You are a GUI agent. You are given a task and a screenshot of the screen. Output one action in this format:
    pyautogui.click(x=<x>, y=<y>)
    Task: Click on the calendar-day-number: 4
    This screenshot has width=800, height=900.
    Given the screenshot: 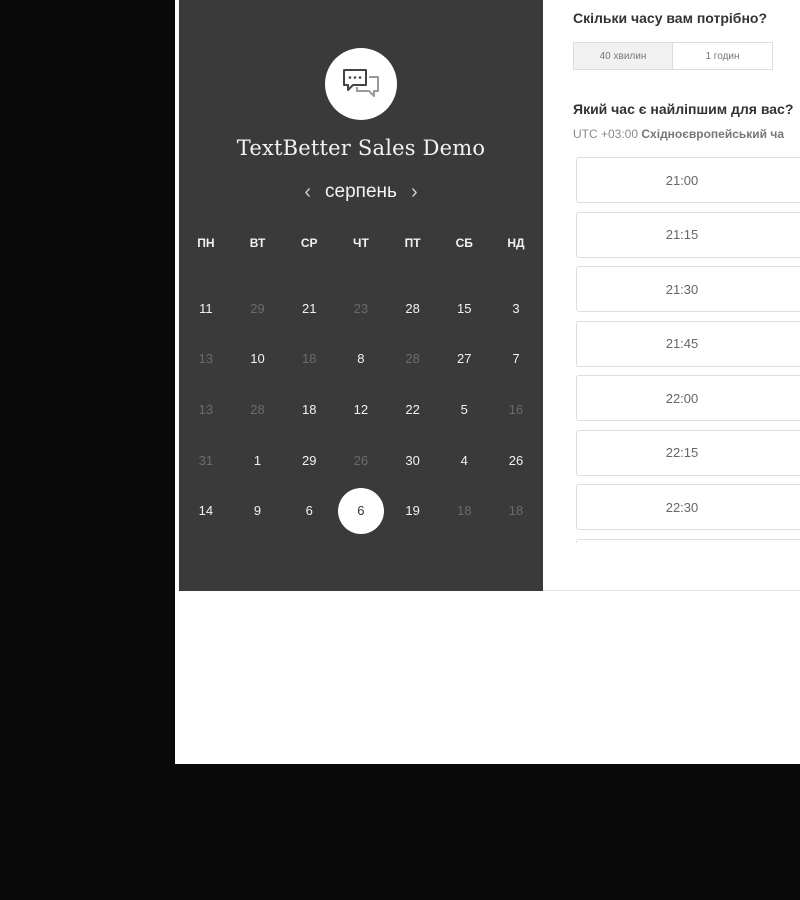 What is the action you would take?
    pyautogui.click(x=464, y=460)
    